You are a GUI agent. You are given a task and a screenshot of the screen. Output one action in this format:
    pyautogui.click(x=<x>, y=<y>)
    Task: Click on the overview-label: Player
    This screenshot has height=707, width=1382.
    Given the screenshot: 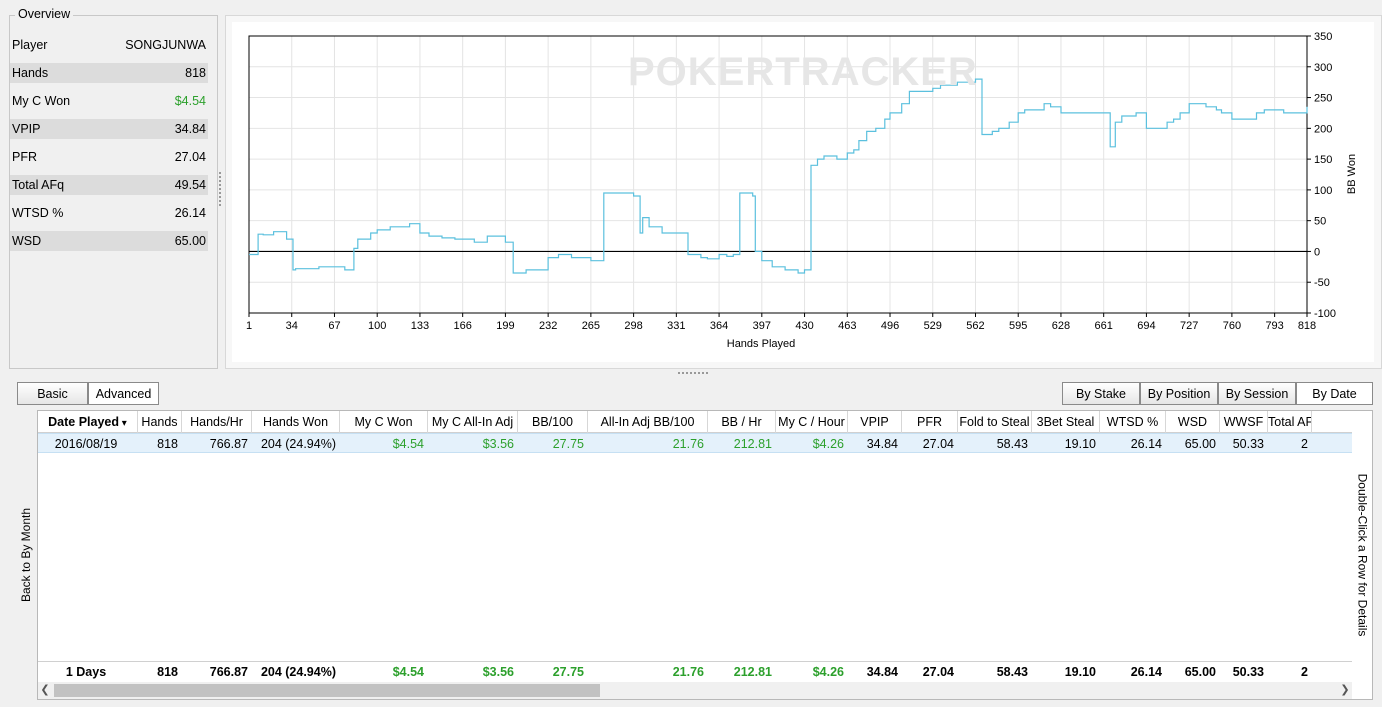 What is the action you would take?
    pyautogui.click(x=30, y=45)
    